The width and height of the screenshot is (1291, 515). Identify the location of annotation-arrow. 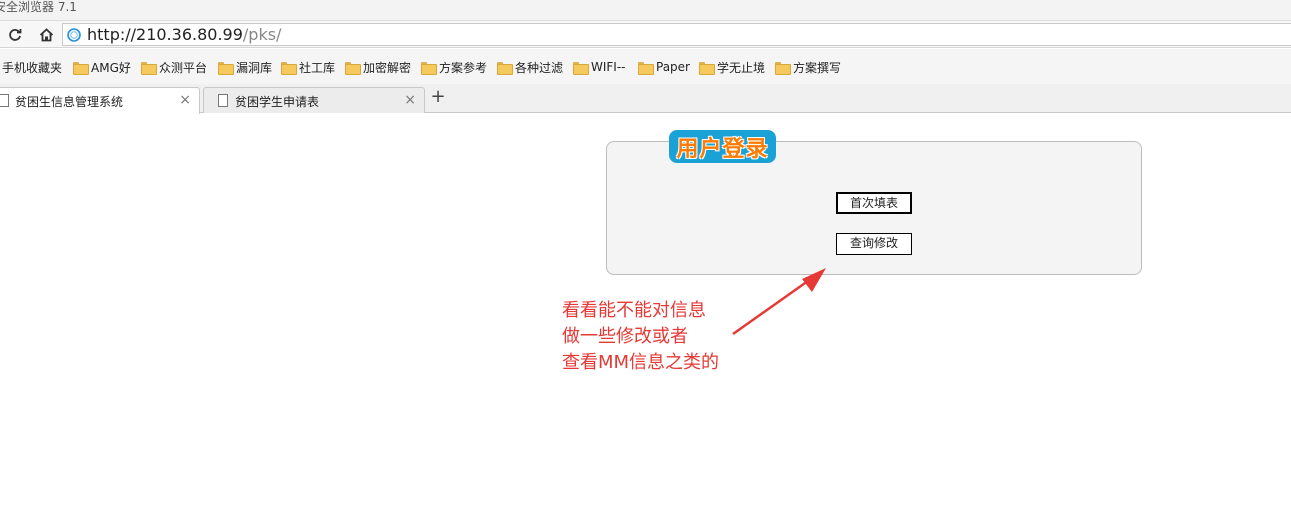
(779, 302).